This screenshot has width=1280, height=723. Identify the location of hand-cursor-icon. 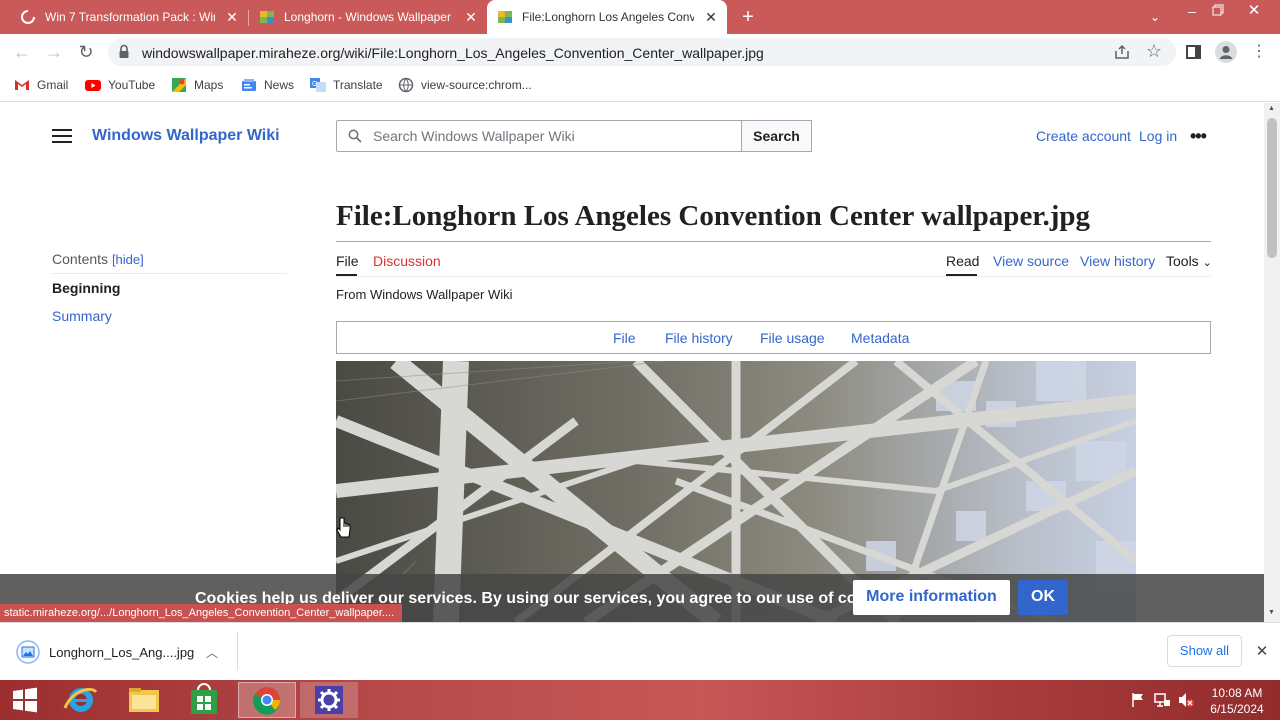
(344, 528).